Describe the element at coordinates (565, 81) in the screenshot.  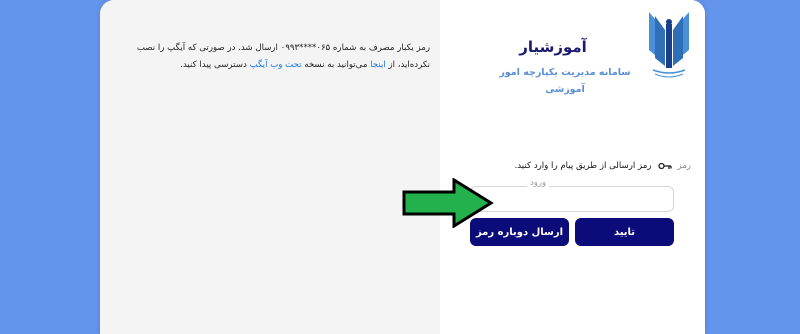
I see `app-subtitle: سامانه مدیریت یکپارچه امور آموزشی` at that location.